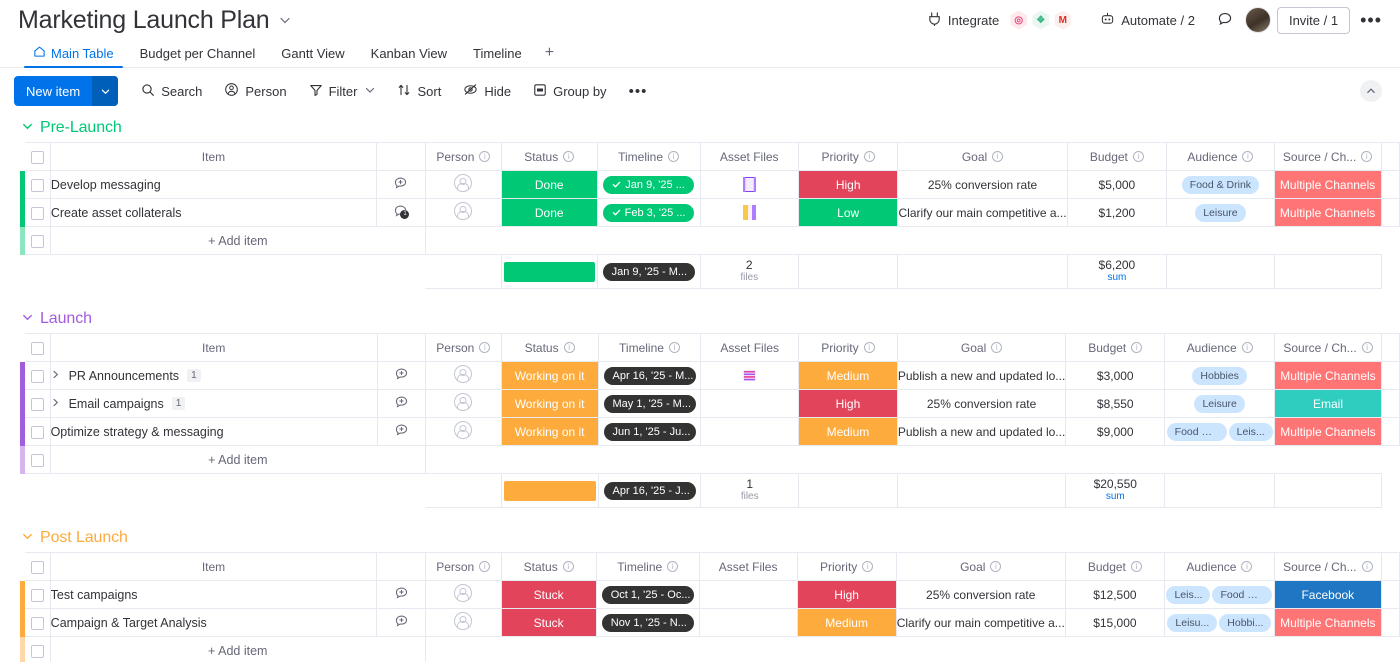  What do you see at coordinates (1117, 271) in the screenshot?
I see `summary-budget-cell: $6,200 sum` at bounding box center [1117, 271].